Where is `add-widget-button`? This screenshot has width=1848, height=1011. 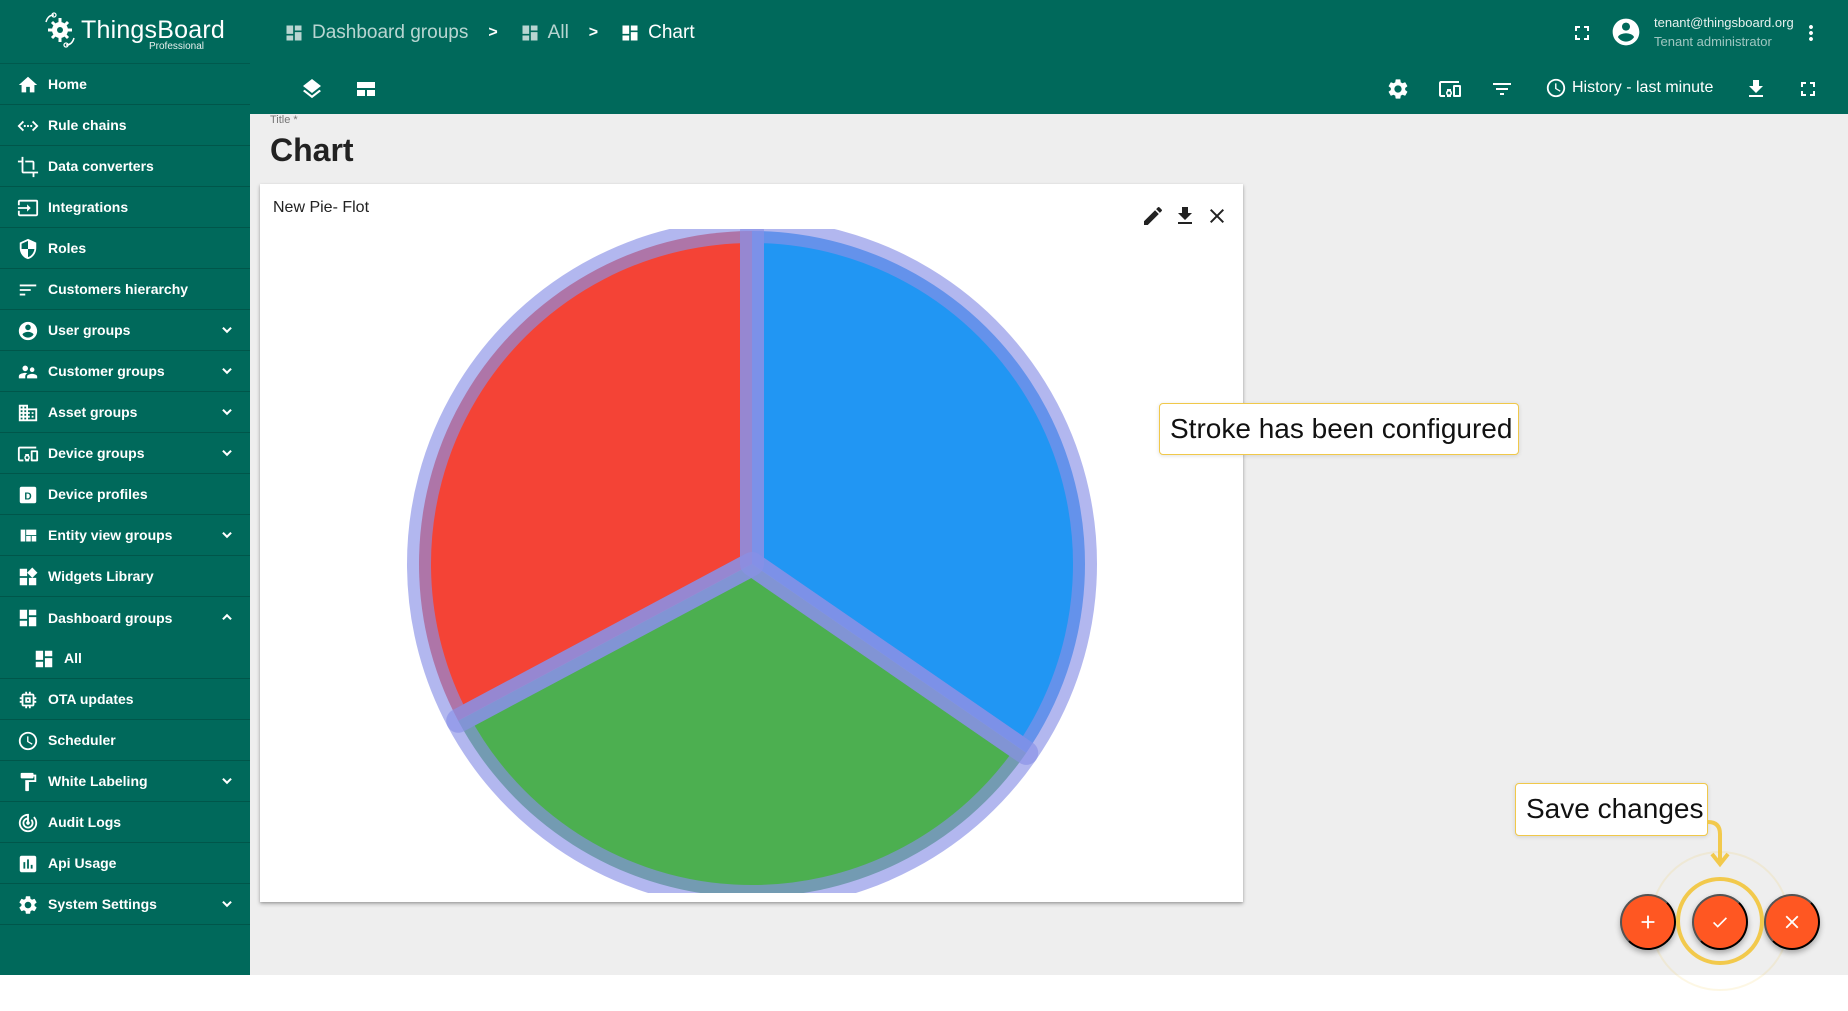 add-widget-button is located at coordinates (1648, 922).